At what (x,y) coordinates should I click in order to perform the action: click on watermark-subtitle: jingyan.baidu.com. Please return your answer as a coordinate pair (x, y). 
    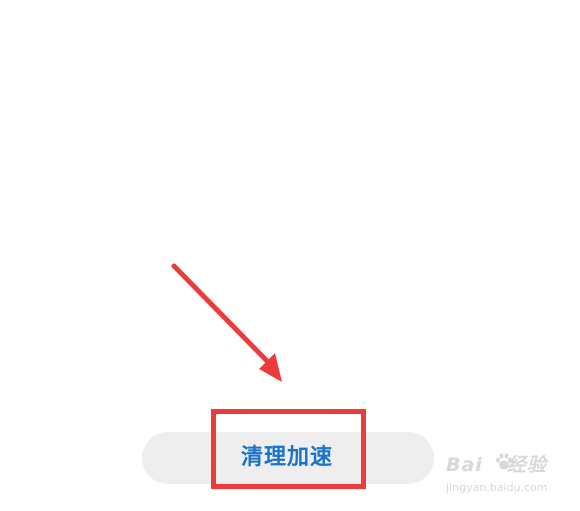
    Looking at the image, I should click on (497, 487).